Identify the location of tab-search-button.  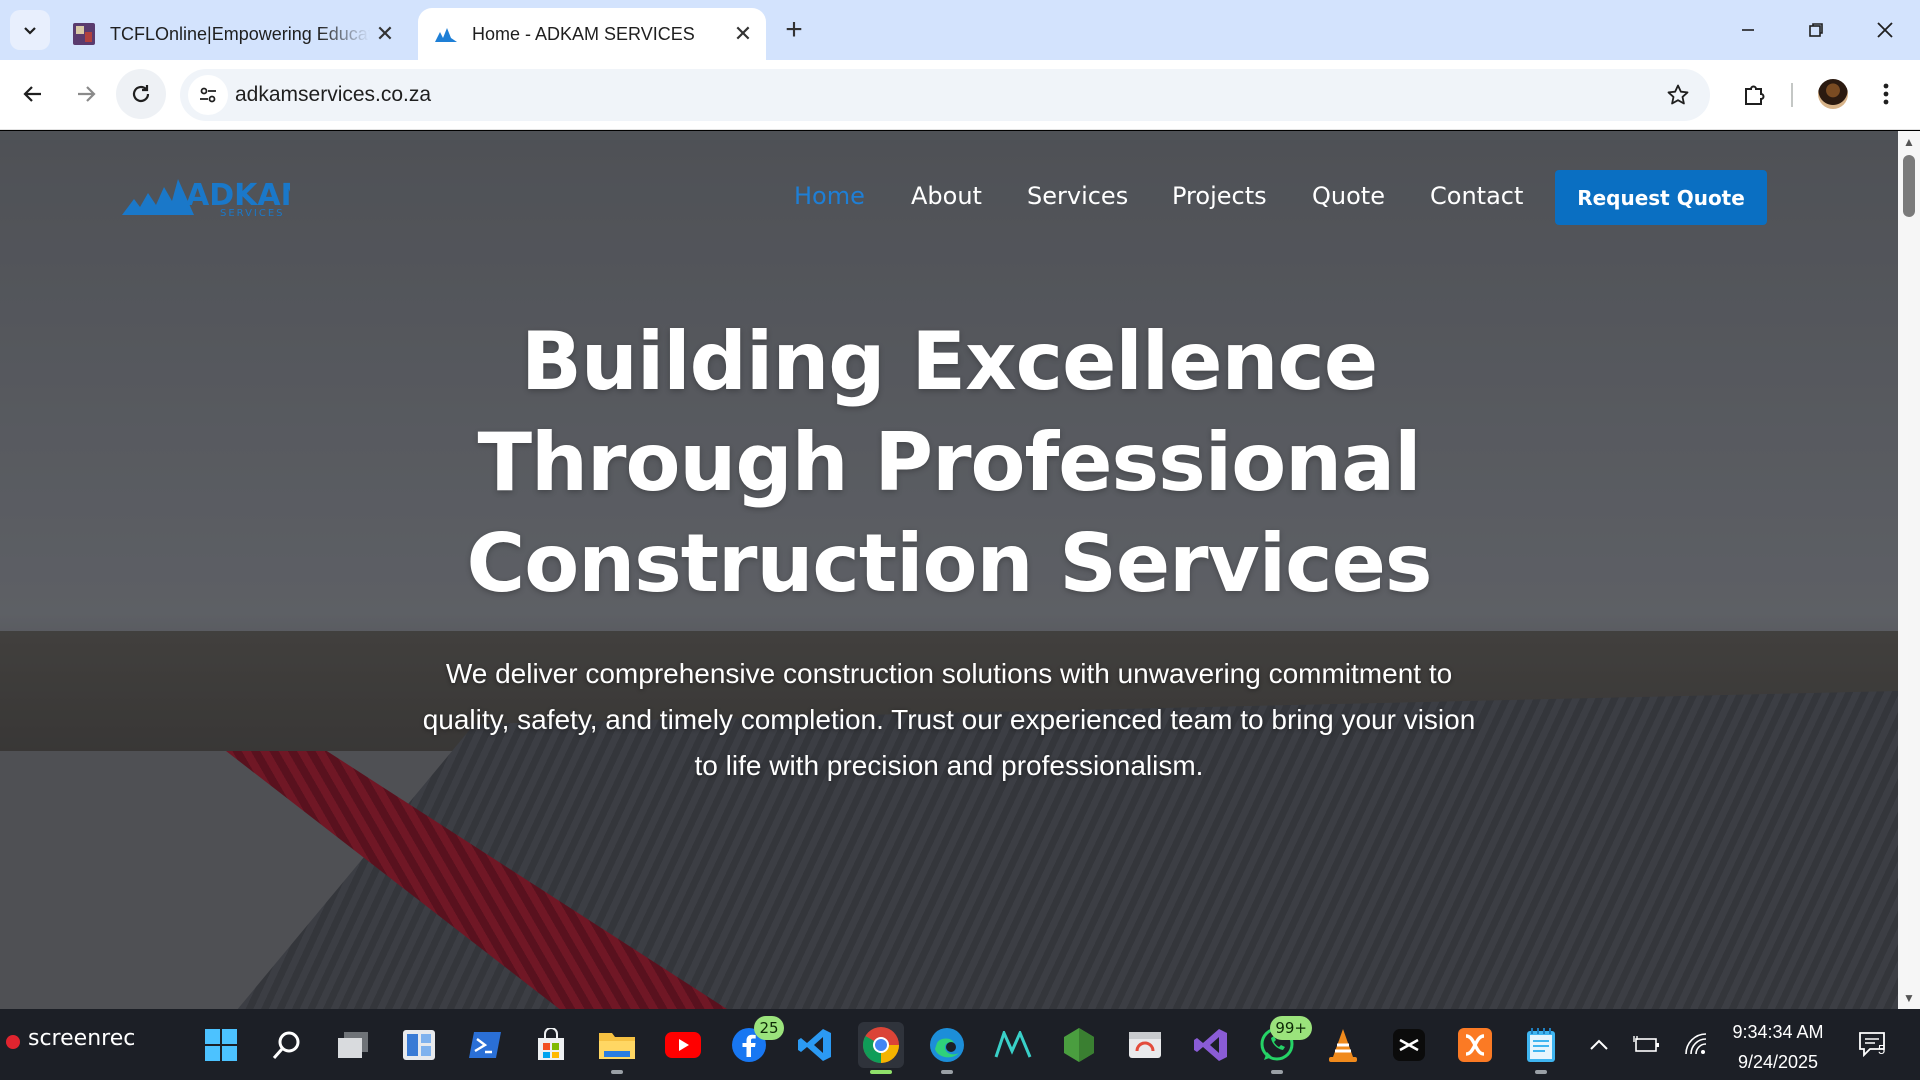
(30, 30).